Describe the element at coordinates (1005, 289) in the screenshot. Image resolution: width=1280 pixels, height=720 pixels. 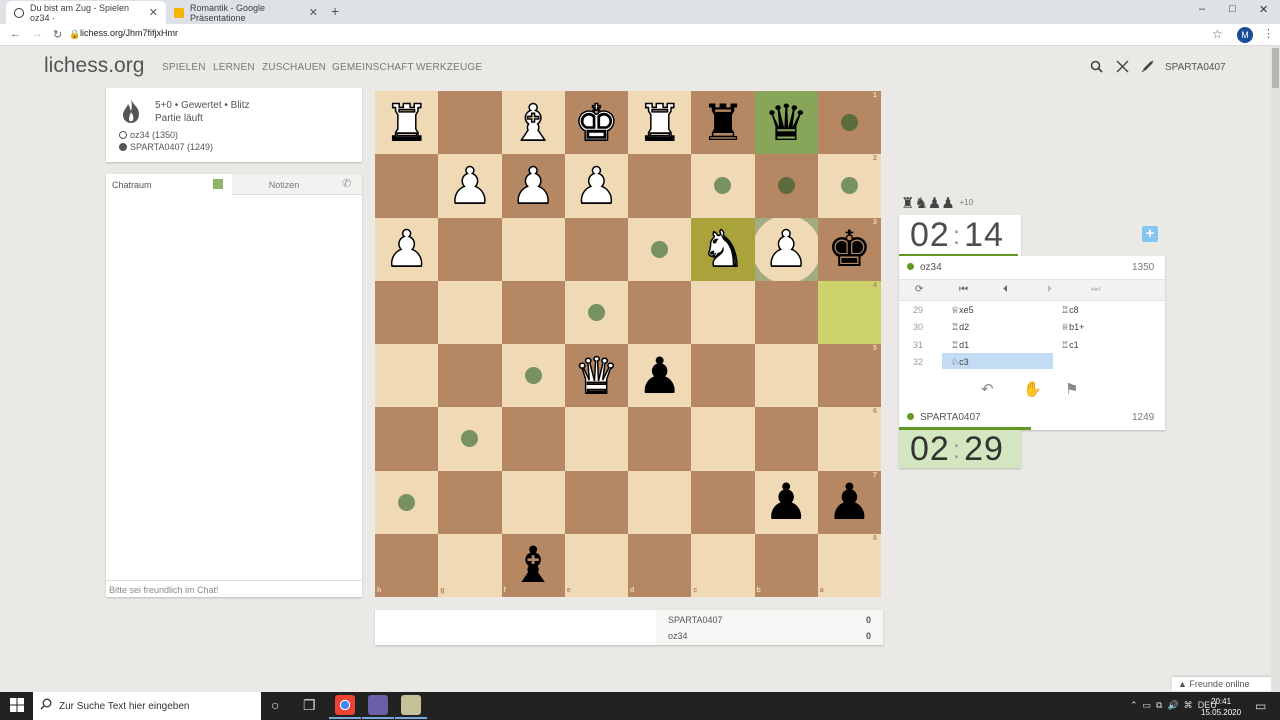
I see `prev-move-icon: ⏴` at that location.